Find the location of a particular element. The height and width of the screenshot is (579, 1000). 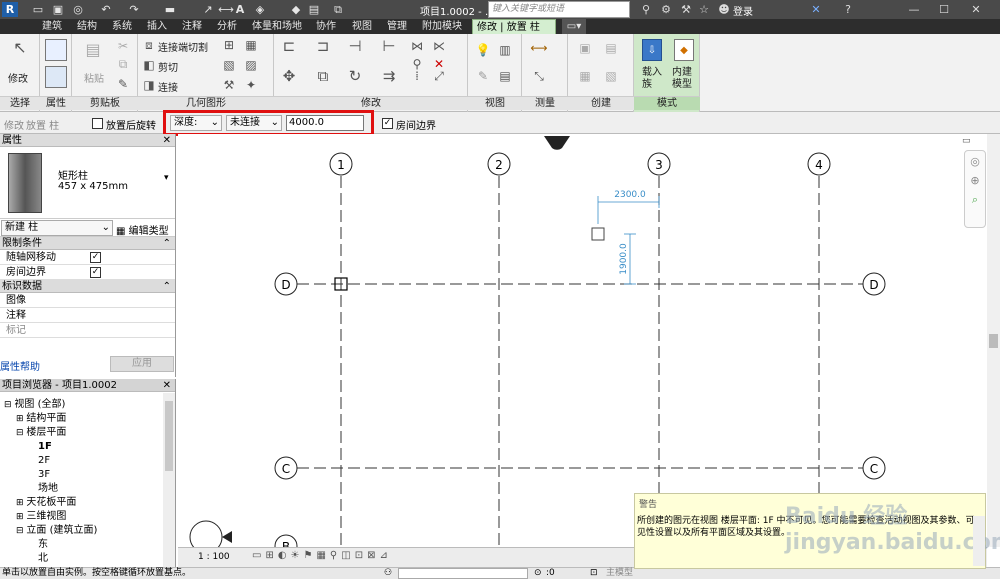

tab-architecture: 建筑 is located at coordinates (52, 26).